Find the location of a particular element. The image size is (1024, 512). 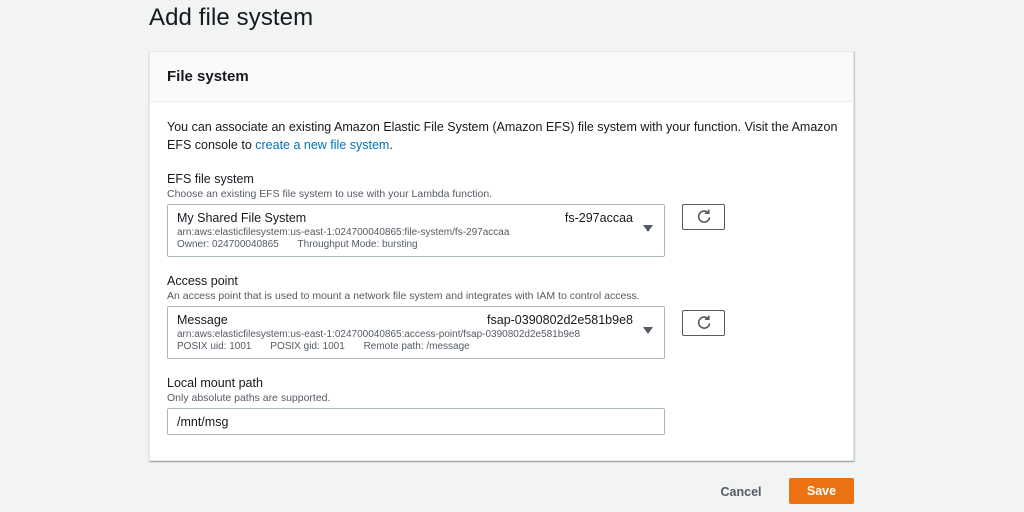

posix-gid: POSIX gid: 1001 is located at coordinates (307, 346).